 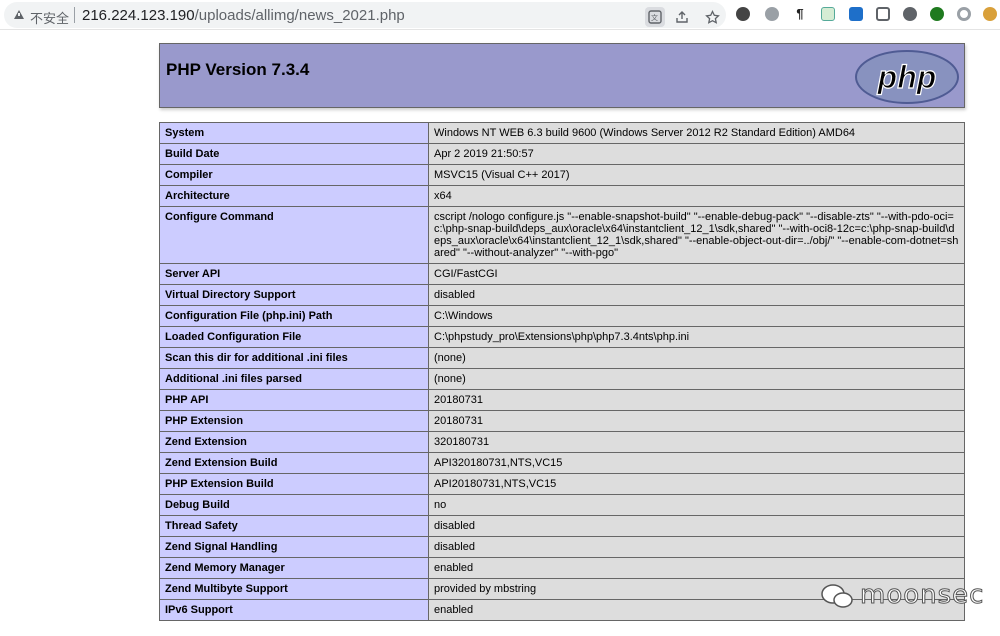 I want to click on row-label: Configuration File (php.ini) Path, so click(x=294, y=316).